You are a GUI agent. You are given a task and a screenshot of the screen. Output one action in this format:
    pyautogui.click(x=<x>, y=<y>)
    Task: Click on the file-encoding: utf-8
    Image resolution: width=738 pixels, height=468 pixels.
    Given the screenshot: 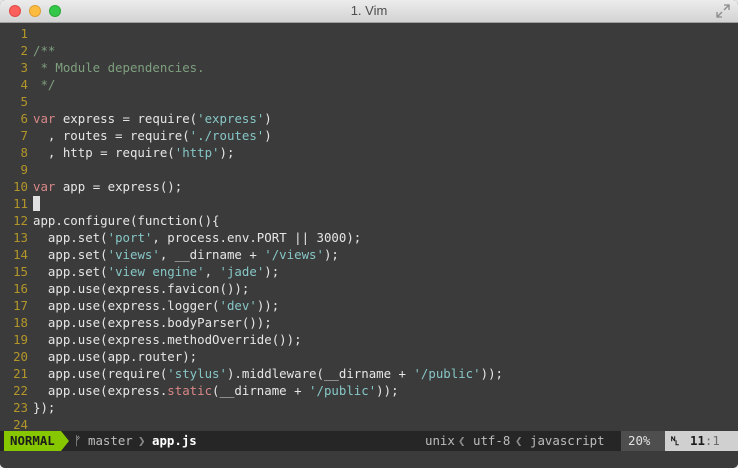 What is the action you would take?
    pyautogui.click(x=492, y=440)
    